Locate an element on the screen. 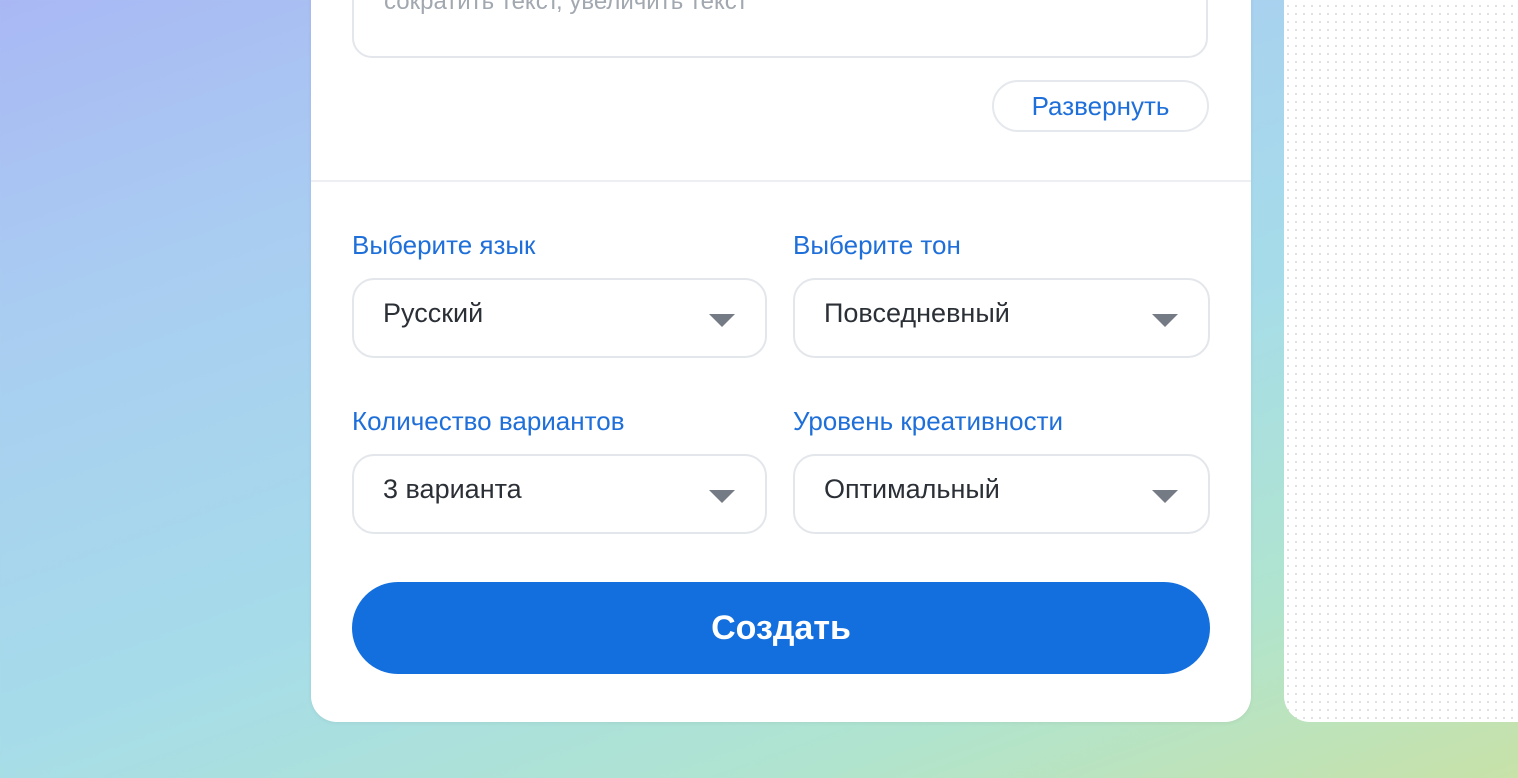 The image size is (1518, 778). creativity-select-value: Оптимальный is located at coordinates (912, 489).